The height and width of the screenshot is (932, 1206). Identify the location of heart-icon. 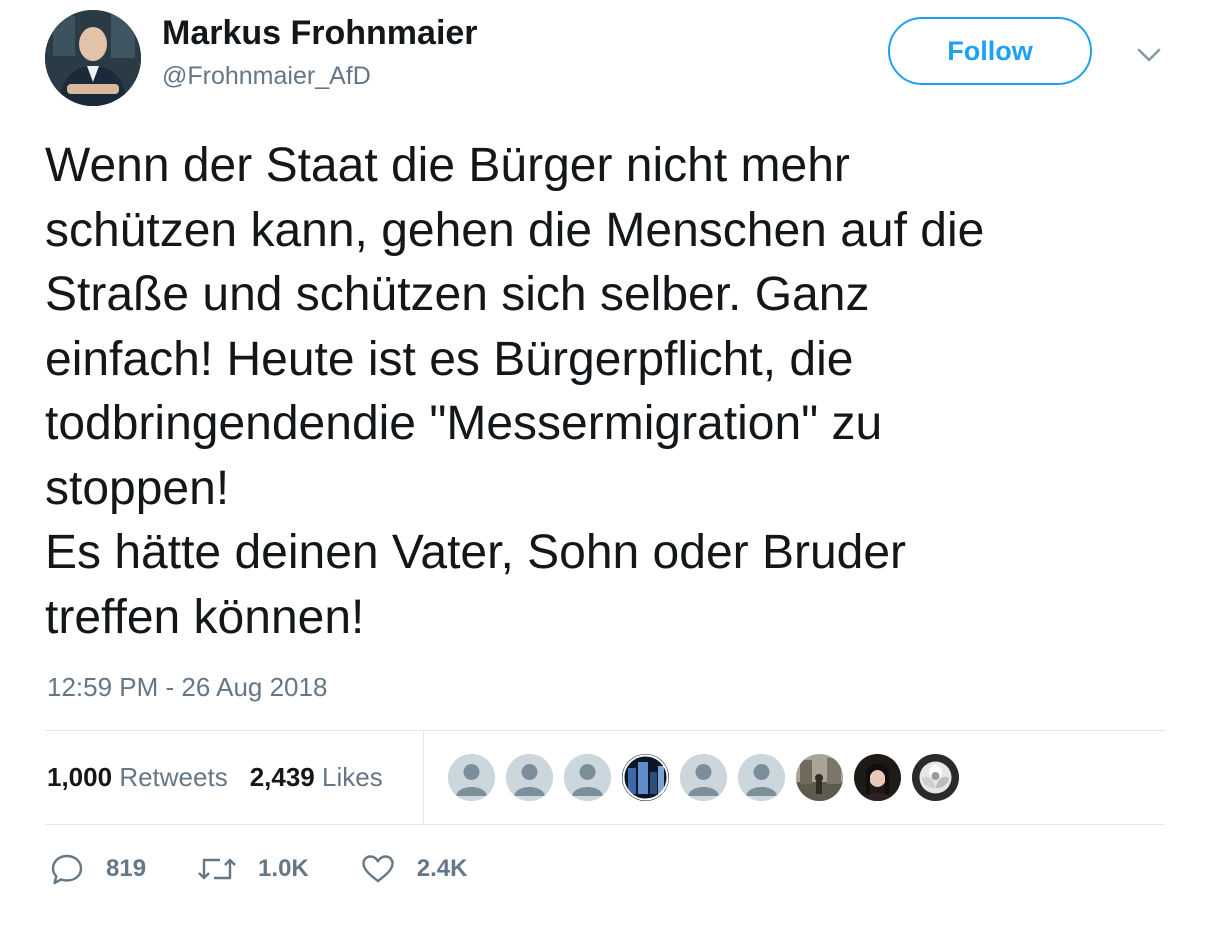
(378, 869).